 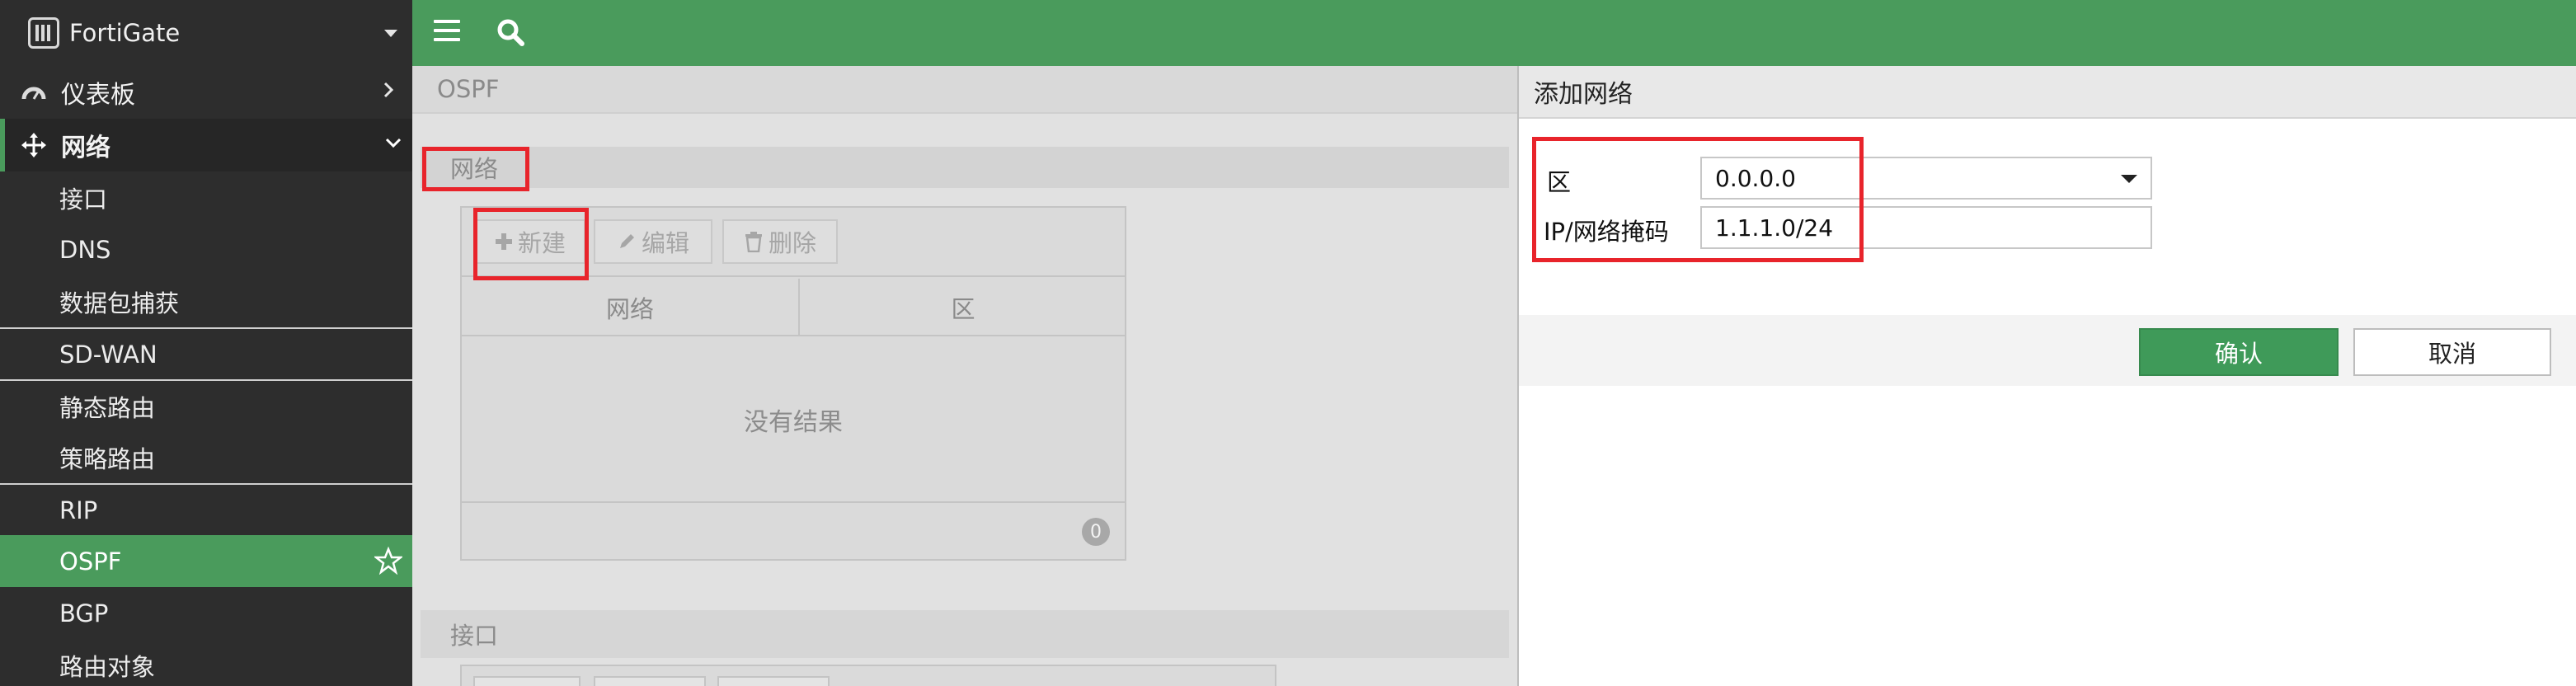 What do you see at coordinates (531, 244) in the screenshot?
I see `highlight-box-new-button` at bounding box center [531, 244].